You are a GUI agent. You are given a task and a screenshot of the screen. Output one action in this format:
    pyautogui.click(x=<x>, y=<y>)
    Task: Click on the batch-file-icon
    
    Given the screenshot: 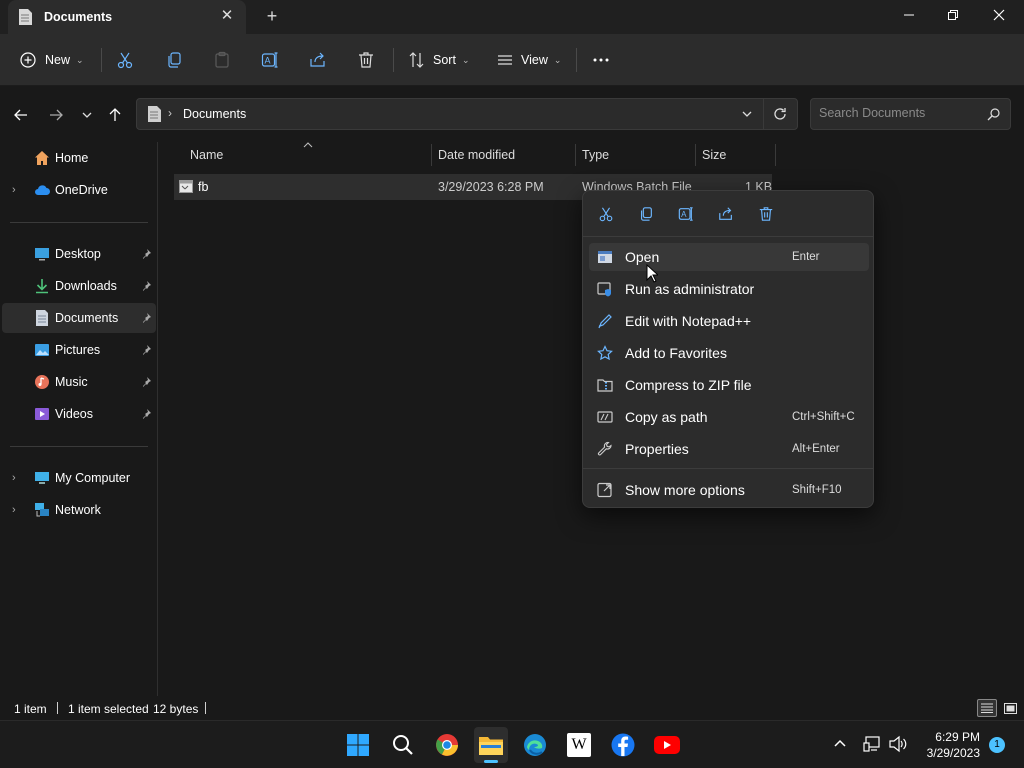 What is the action you would take?
    pyautogui.click(x=186, y=186)
    